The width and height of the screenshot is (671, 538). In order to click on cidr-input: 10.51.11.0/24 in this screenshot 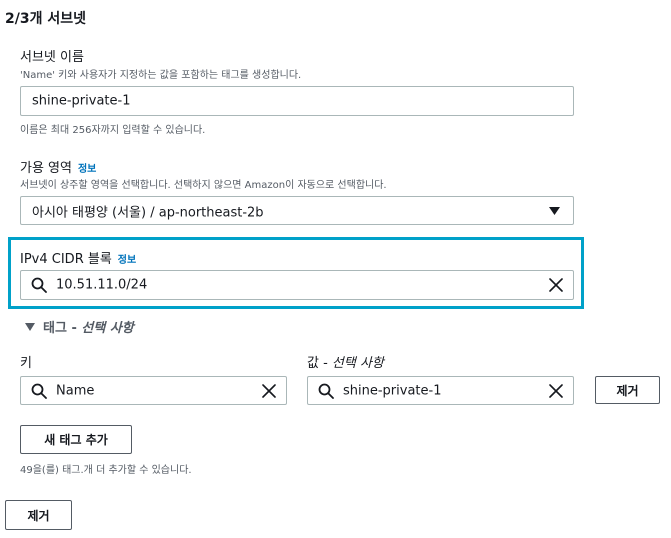, I will do `click(297, 285)`.